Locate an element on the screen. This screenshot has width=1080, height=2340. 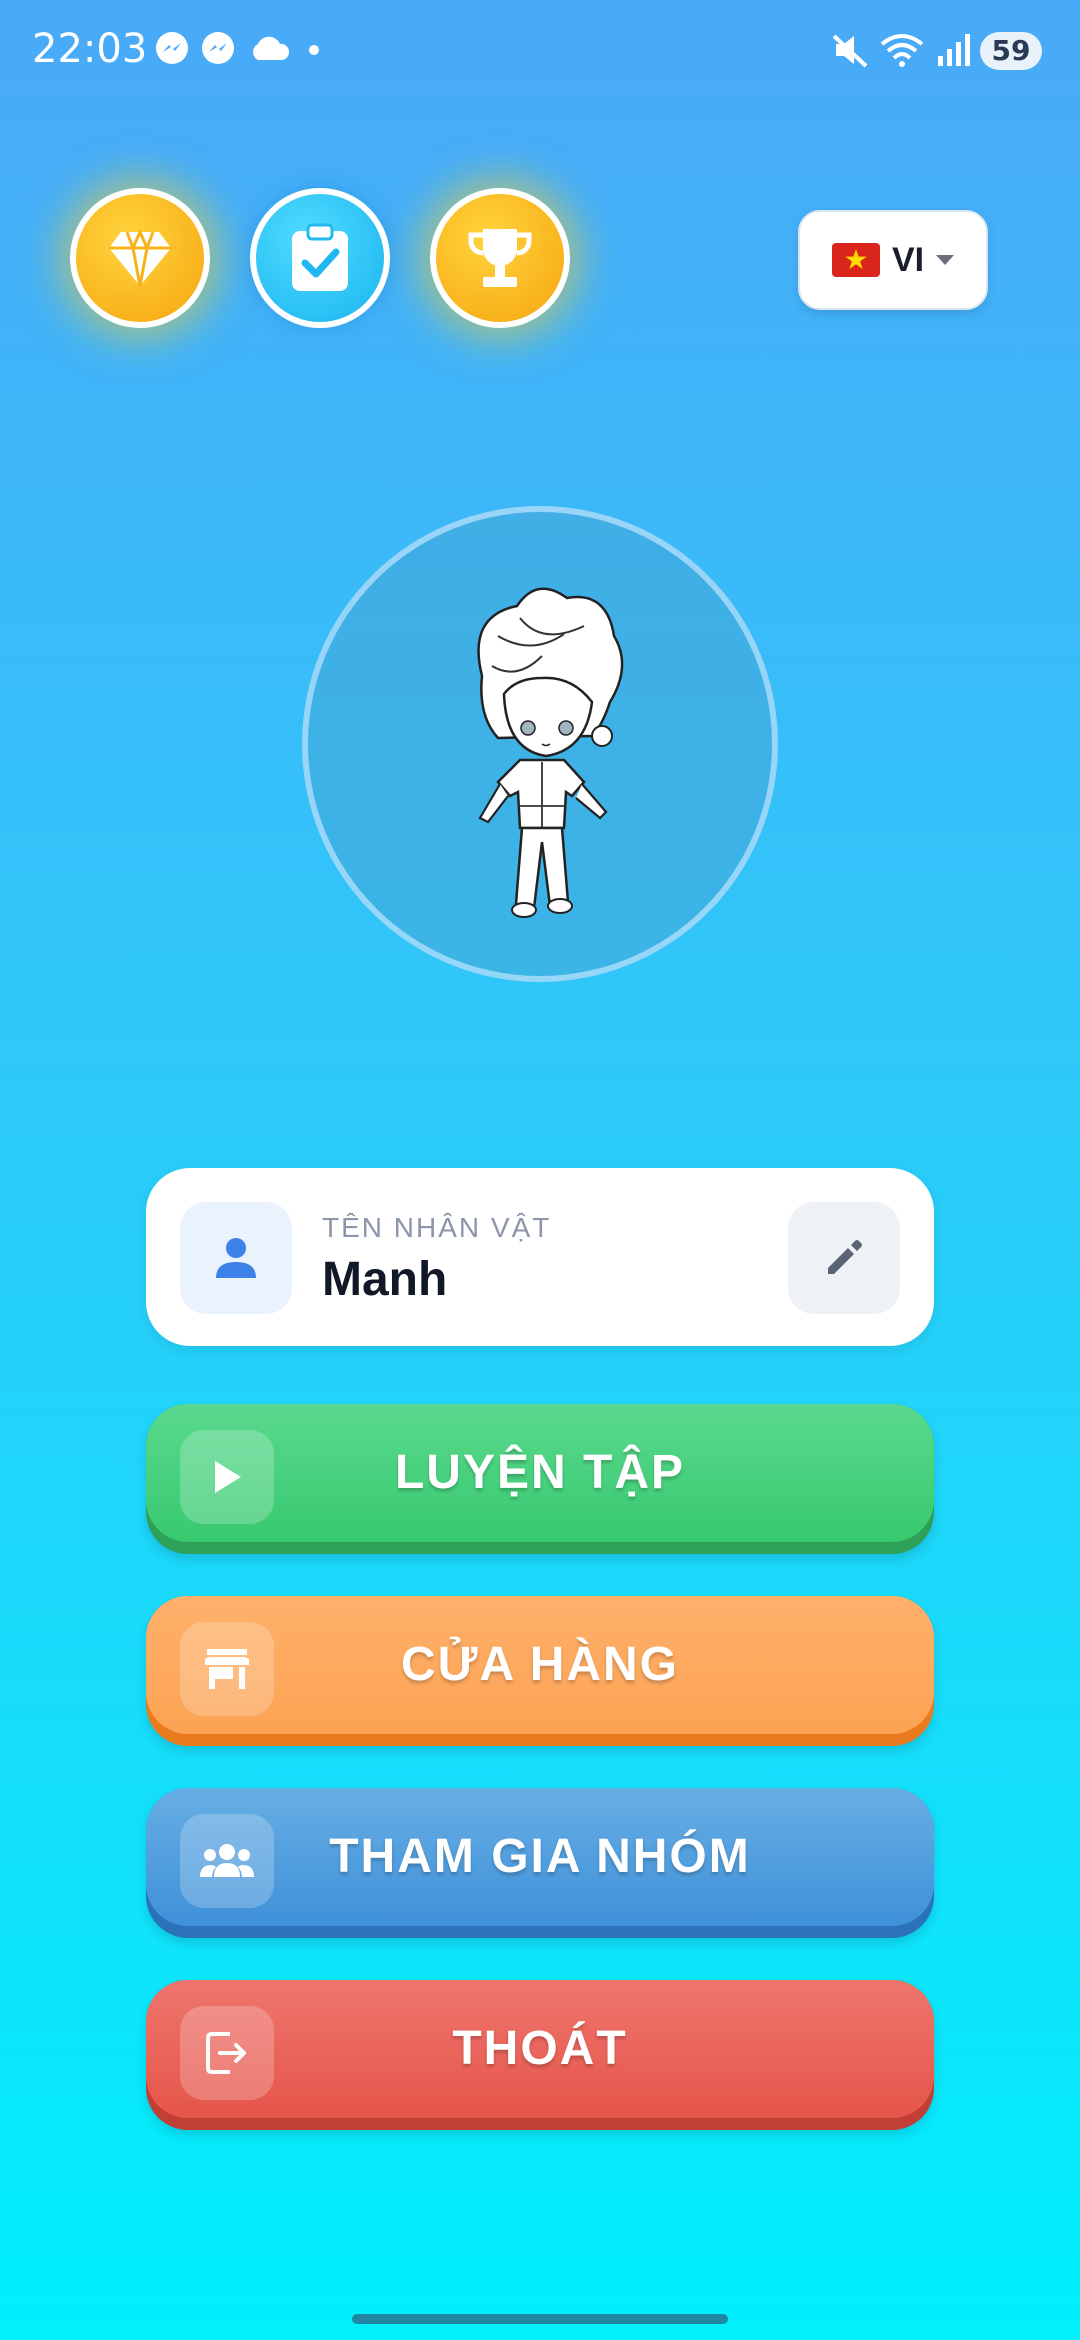
dot-icon is located at coordinates (314, 50).